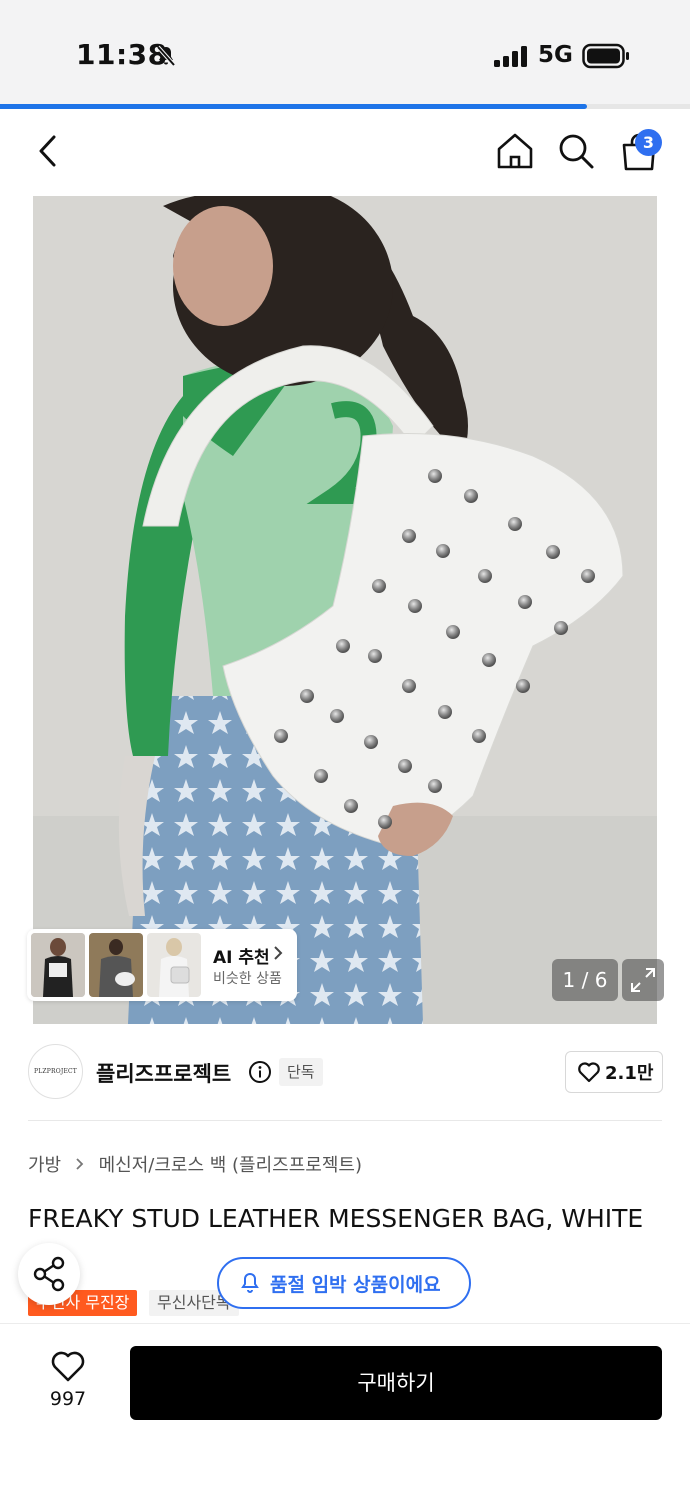  I want to click on chevron-right-icon, so click(278, 953).